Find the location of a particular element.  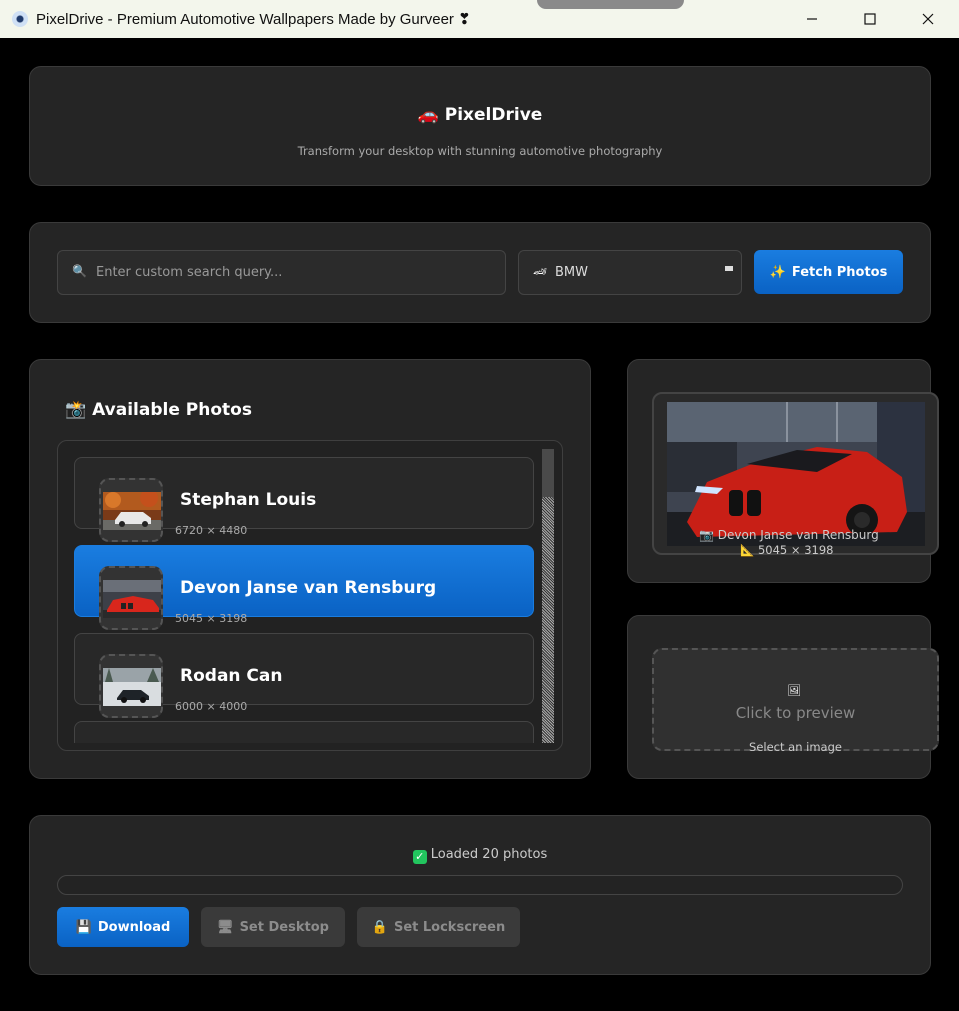

photo-list-item-selected: Devon Janse van Rensburg 5045 × 3198 is located at coordinates (304, 587).